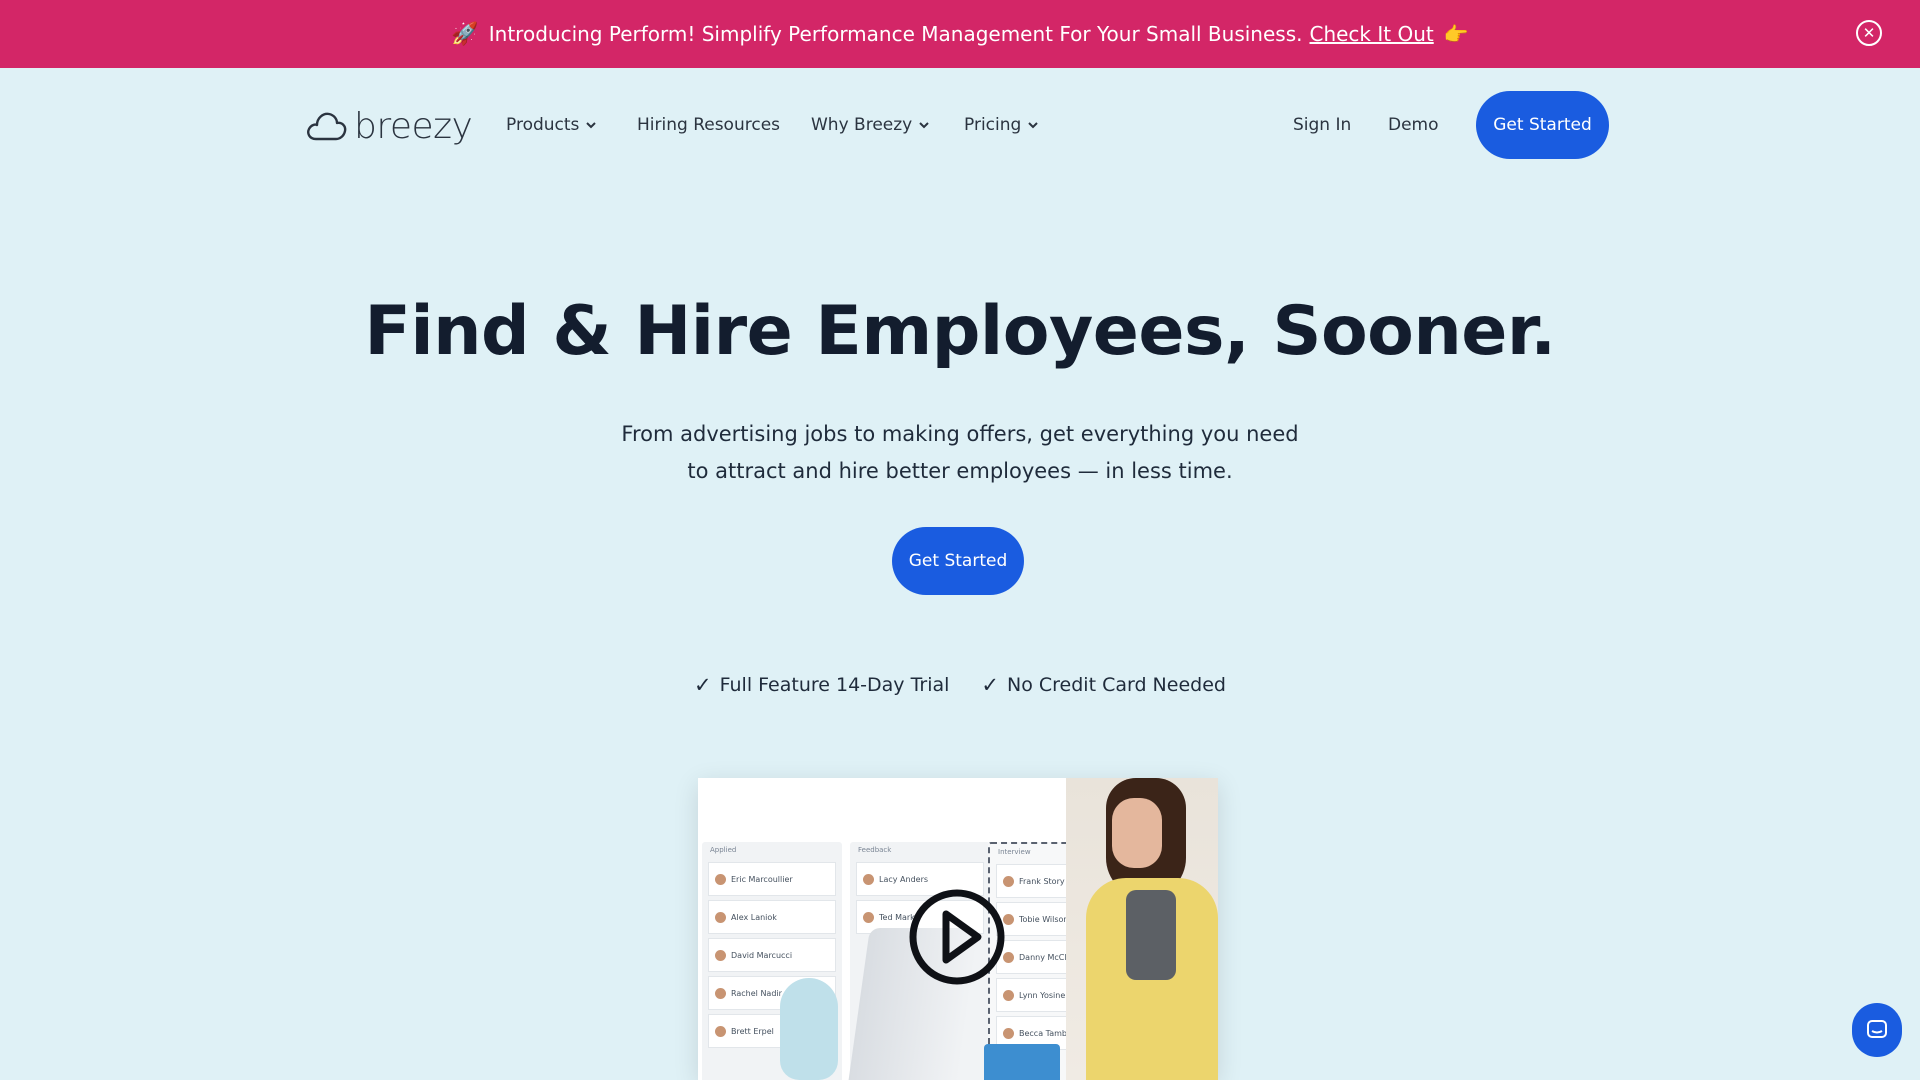 This screenshot has width=1920, height=1080. I want to click on column-head: Feedback, so click(875, 850).